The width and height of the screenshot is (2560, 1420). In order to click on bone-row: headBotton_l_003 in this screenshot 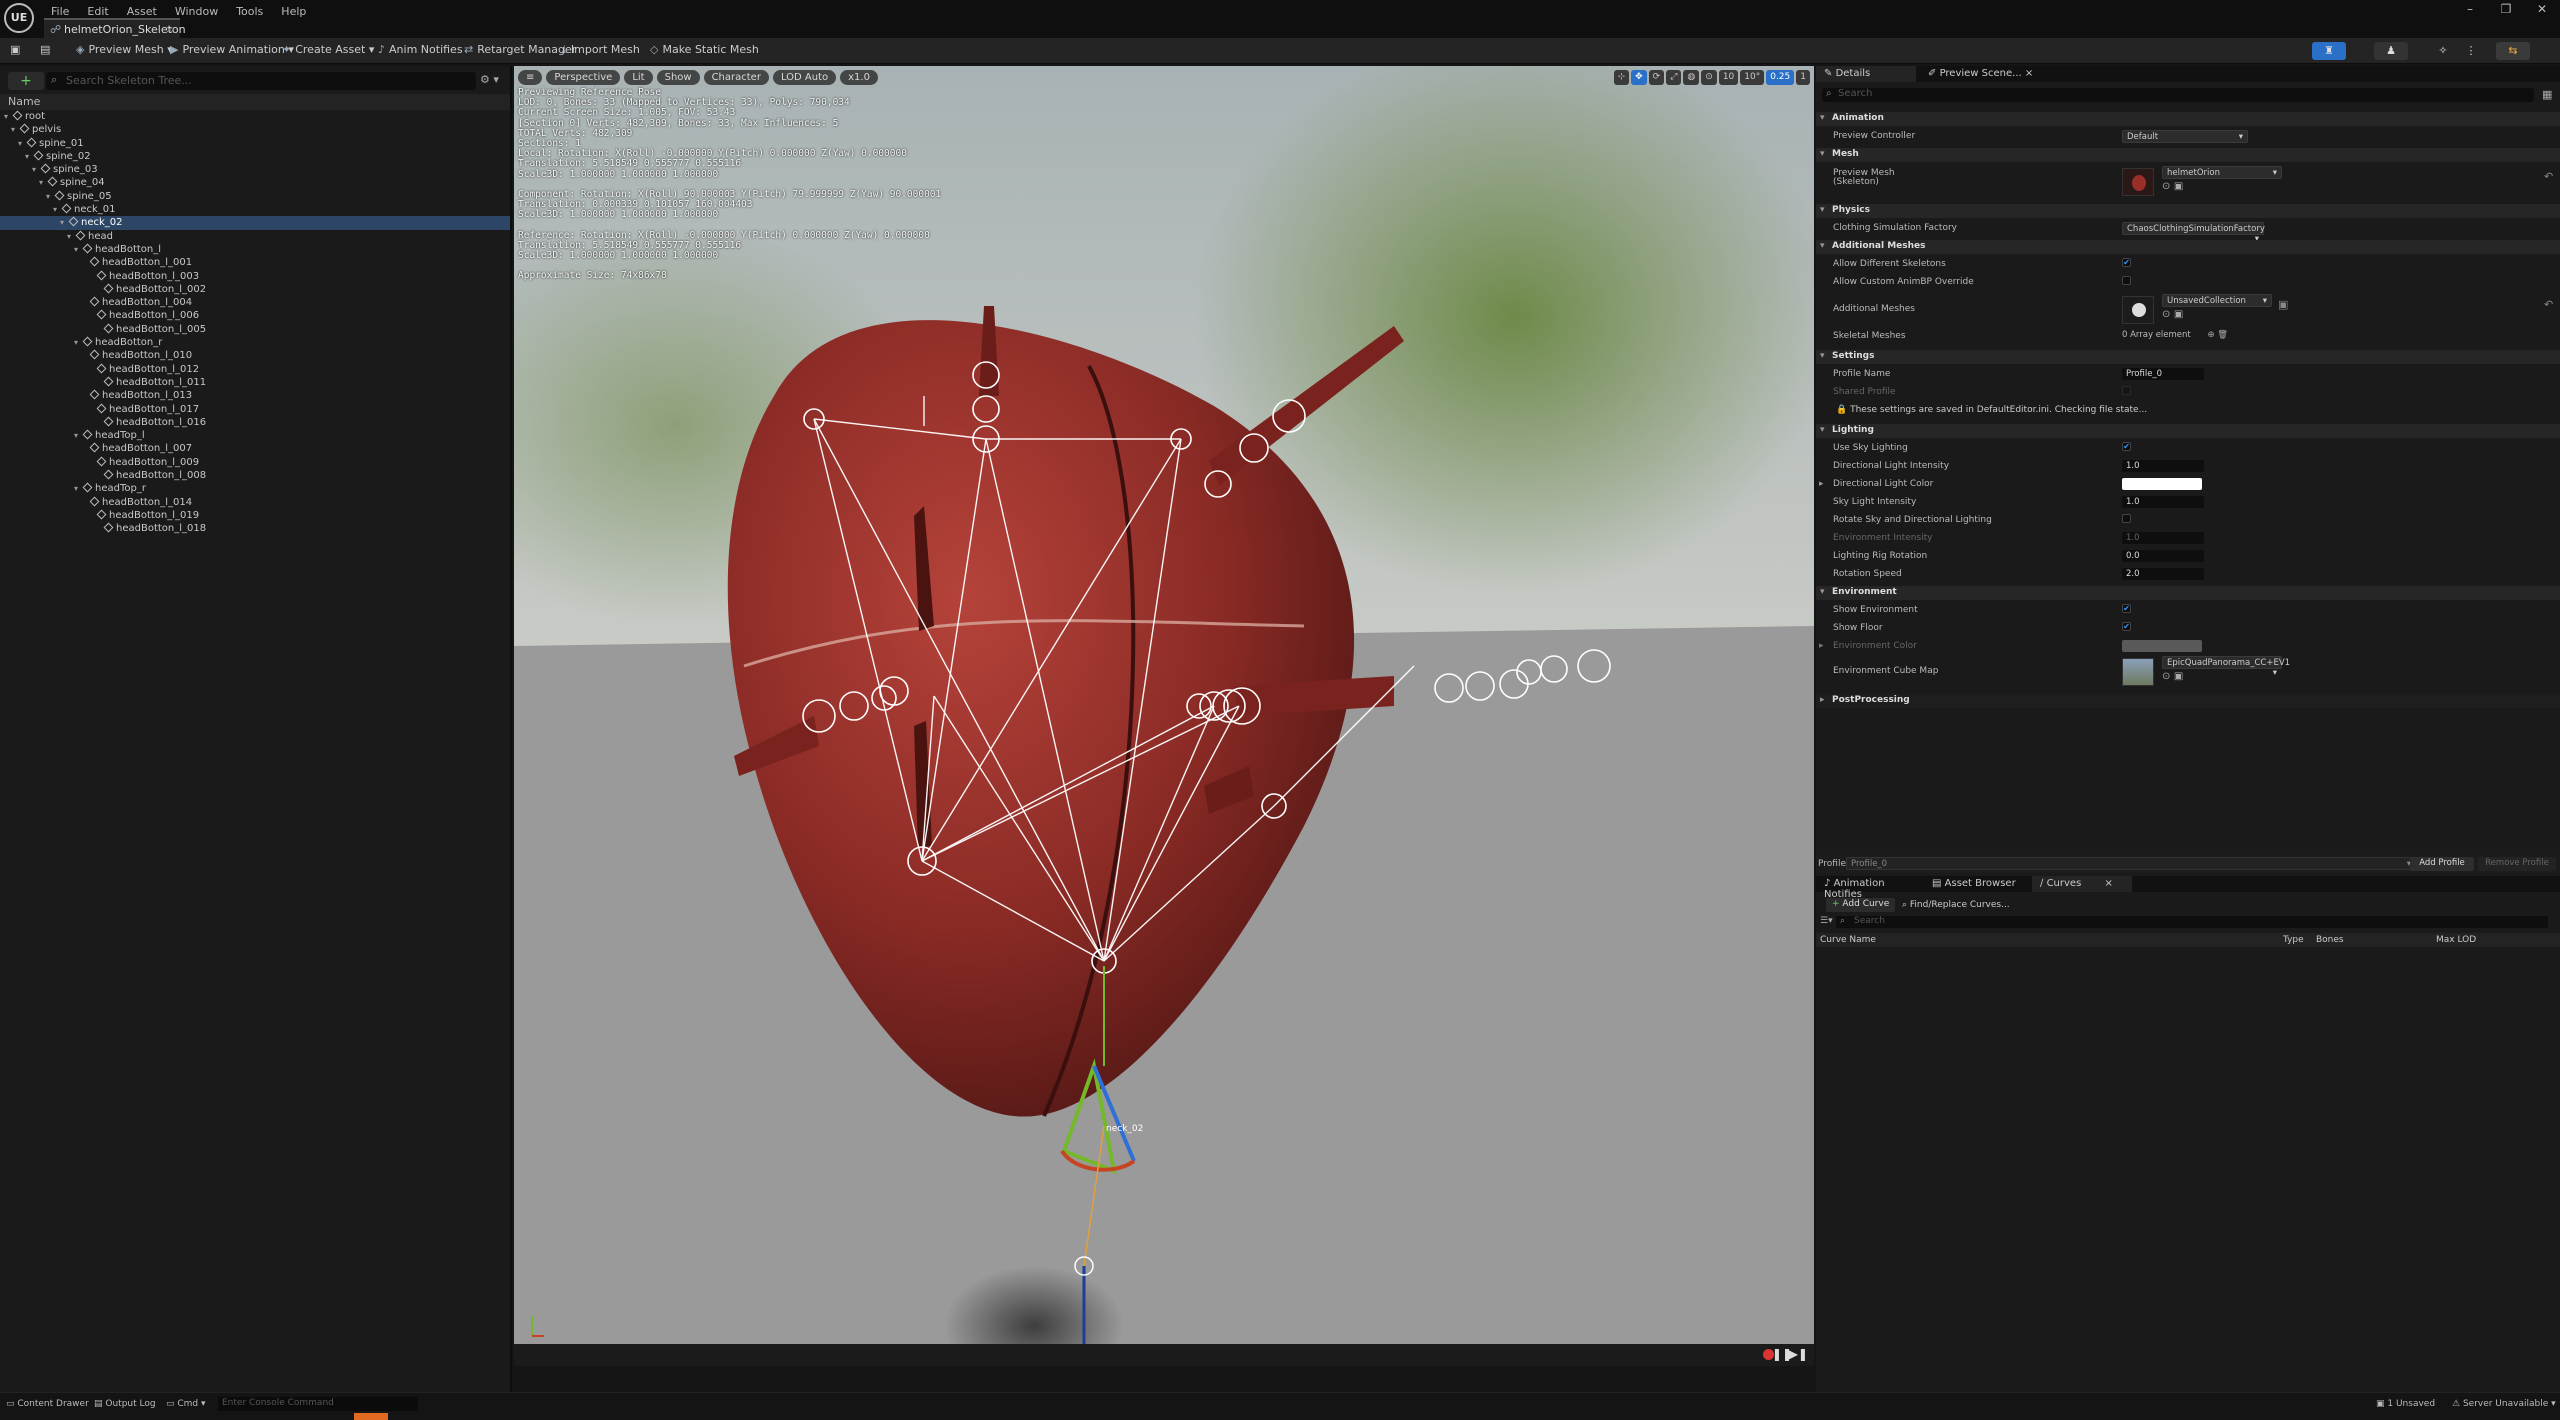, I will do `click(255, 276)`.